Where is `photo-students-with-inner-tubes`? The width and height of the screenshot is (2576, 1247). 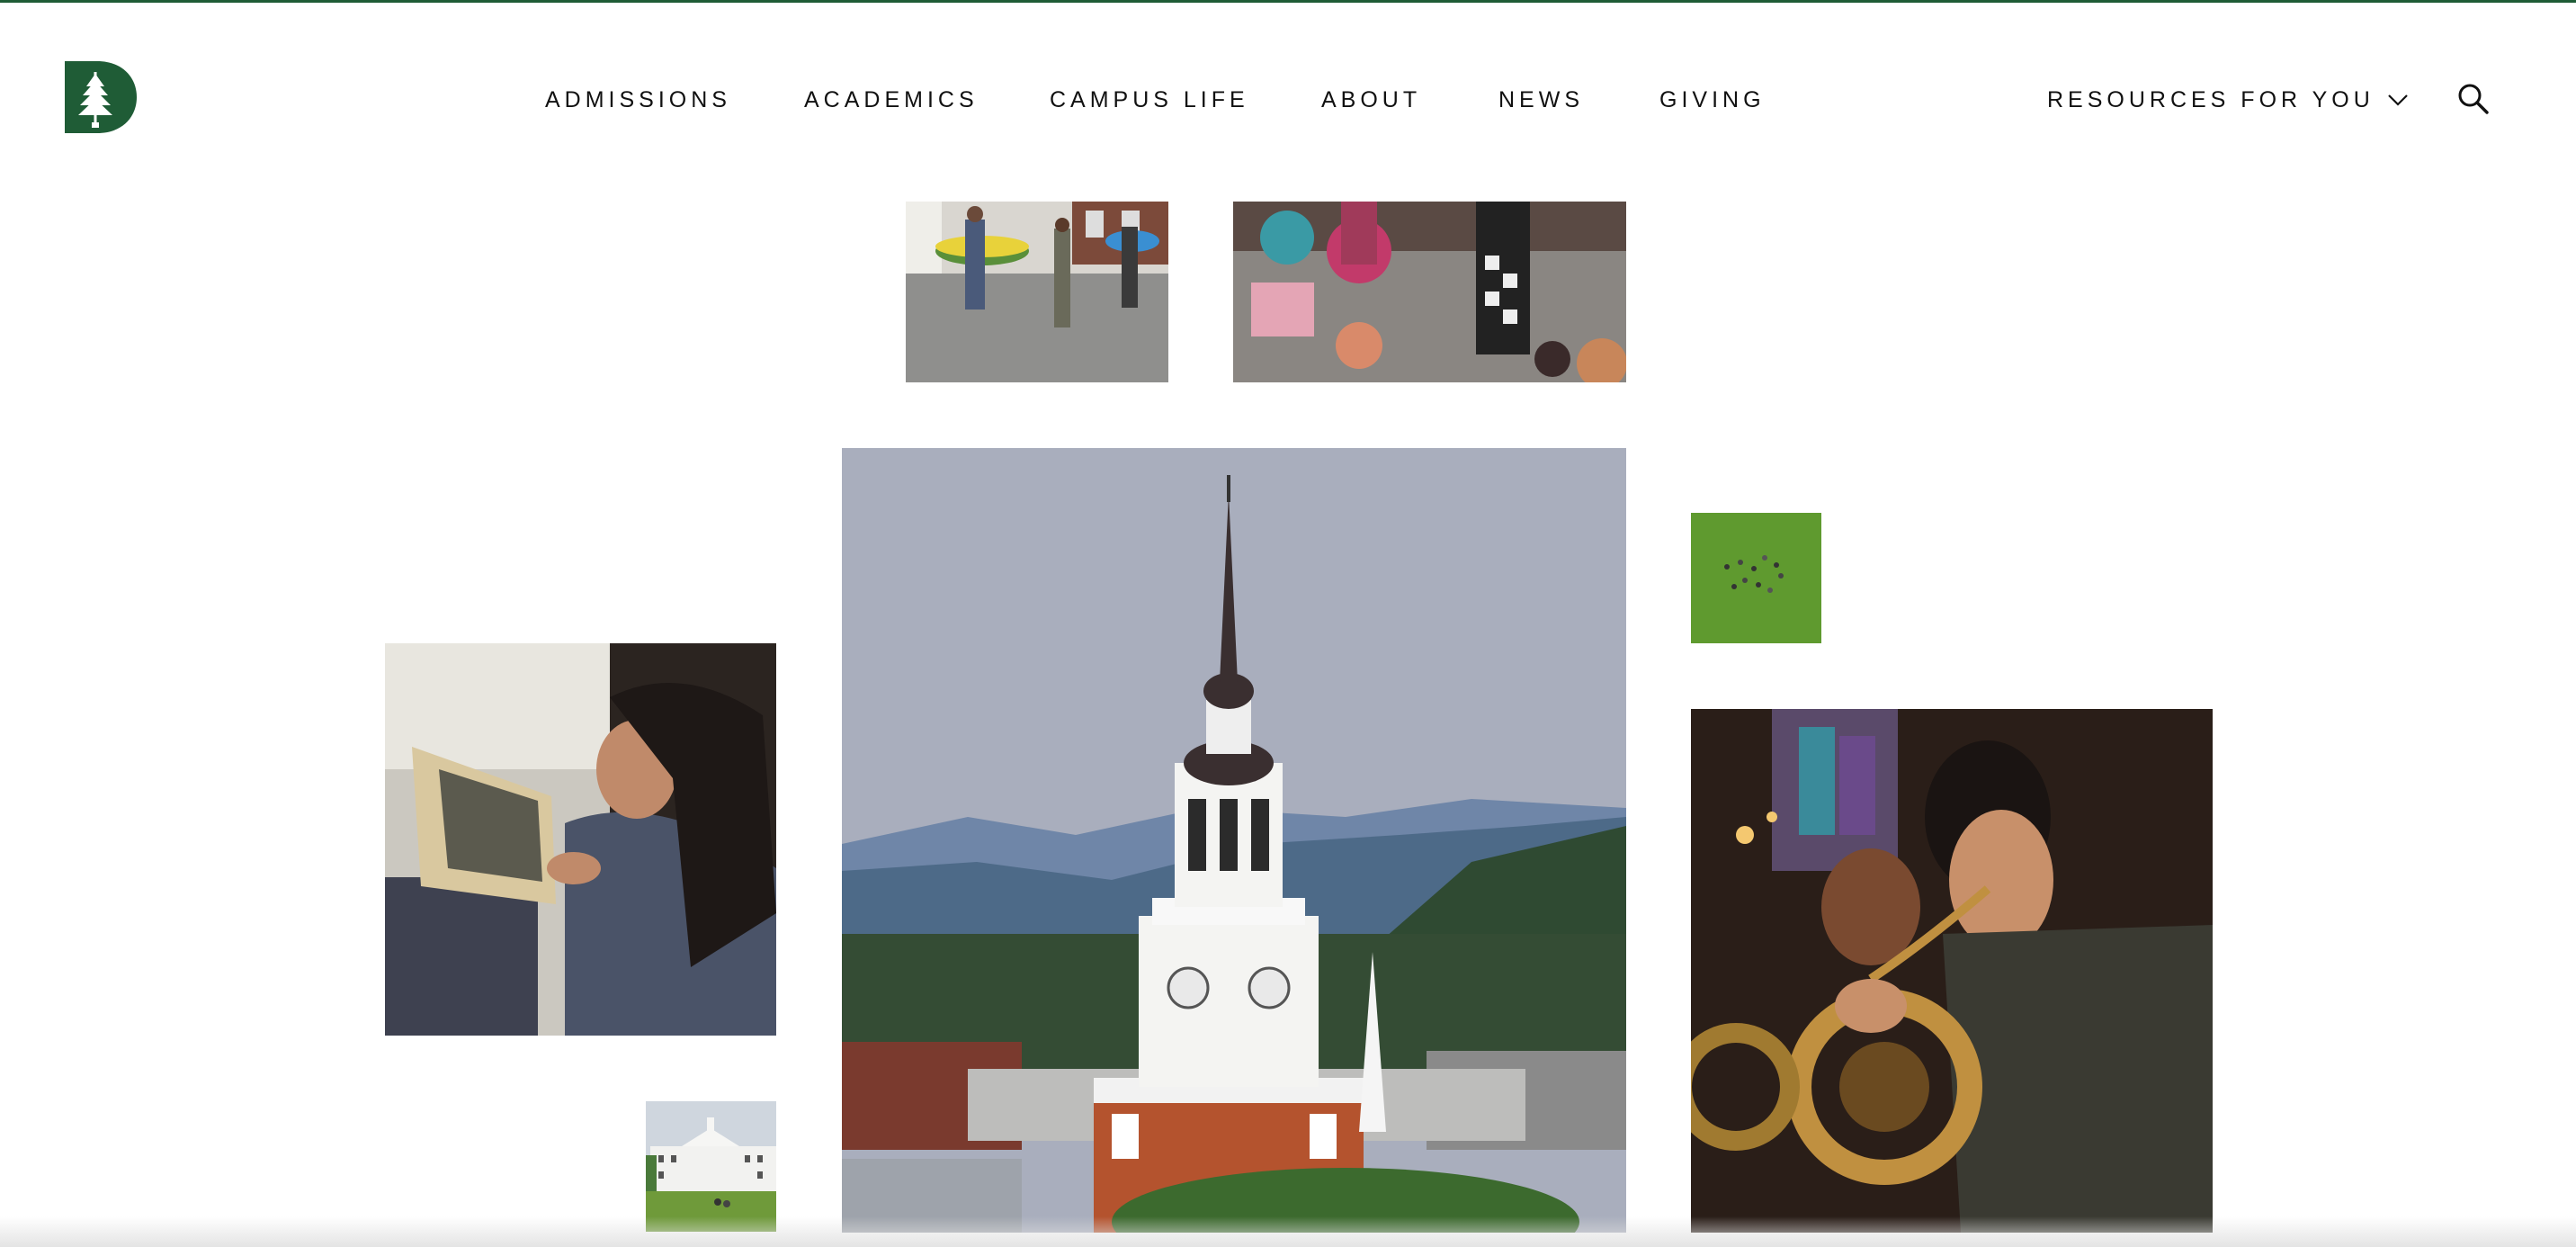 photo-students-with-inner-tubes is located at coordinates (1037, 292).